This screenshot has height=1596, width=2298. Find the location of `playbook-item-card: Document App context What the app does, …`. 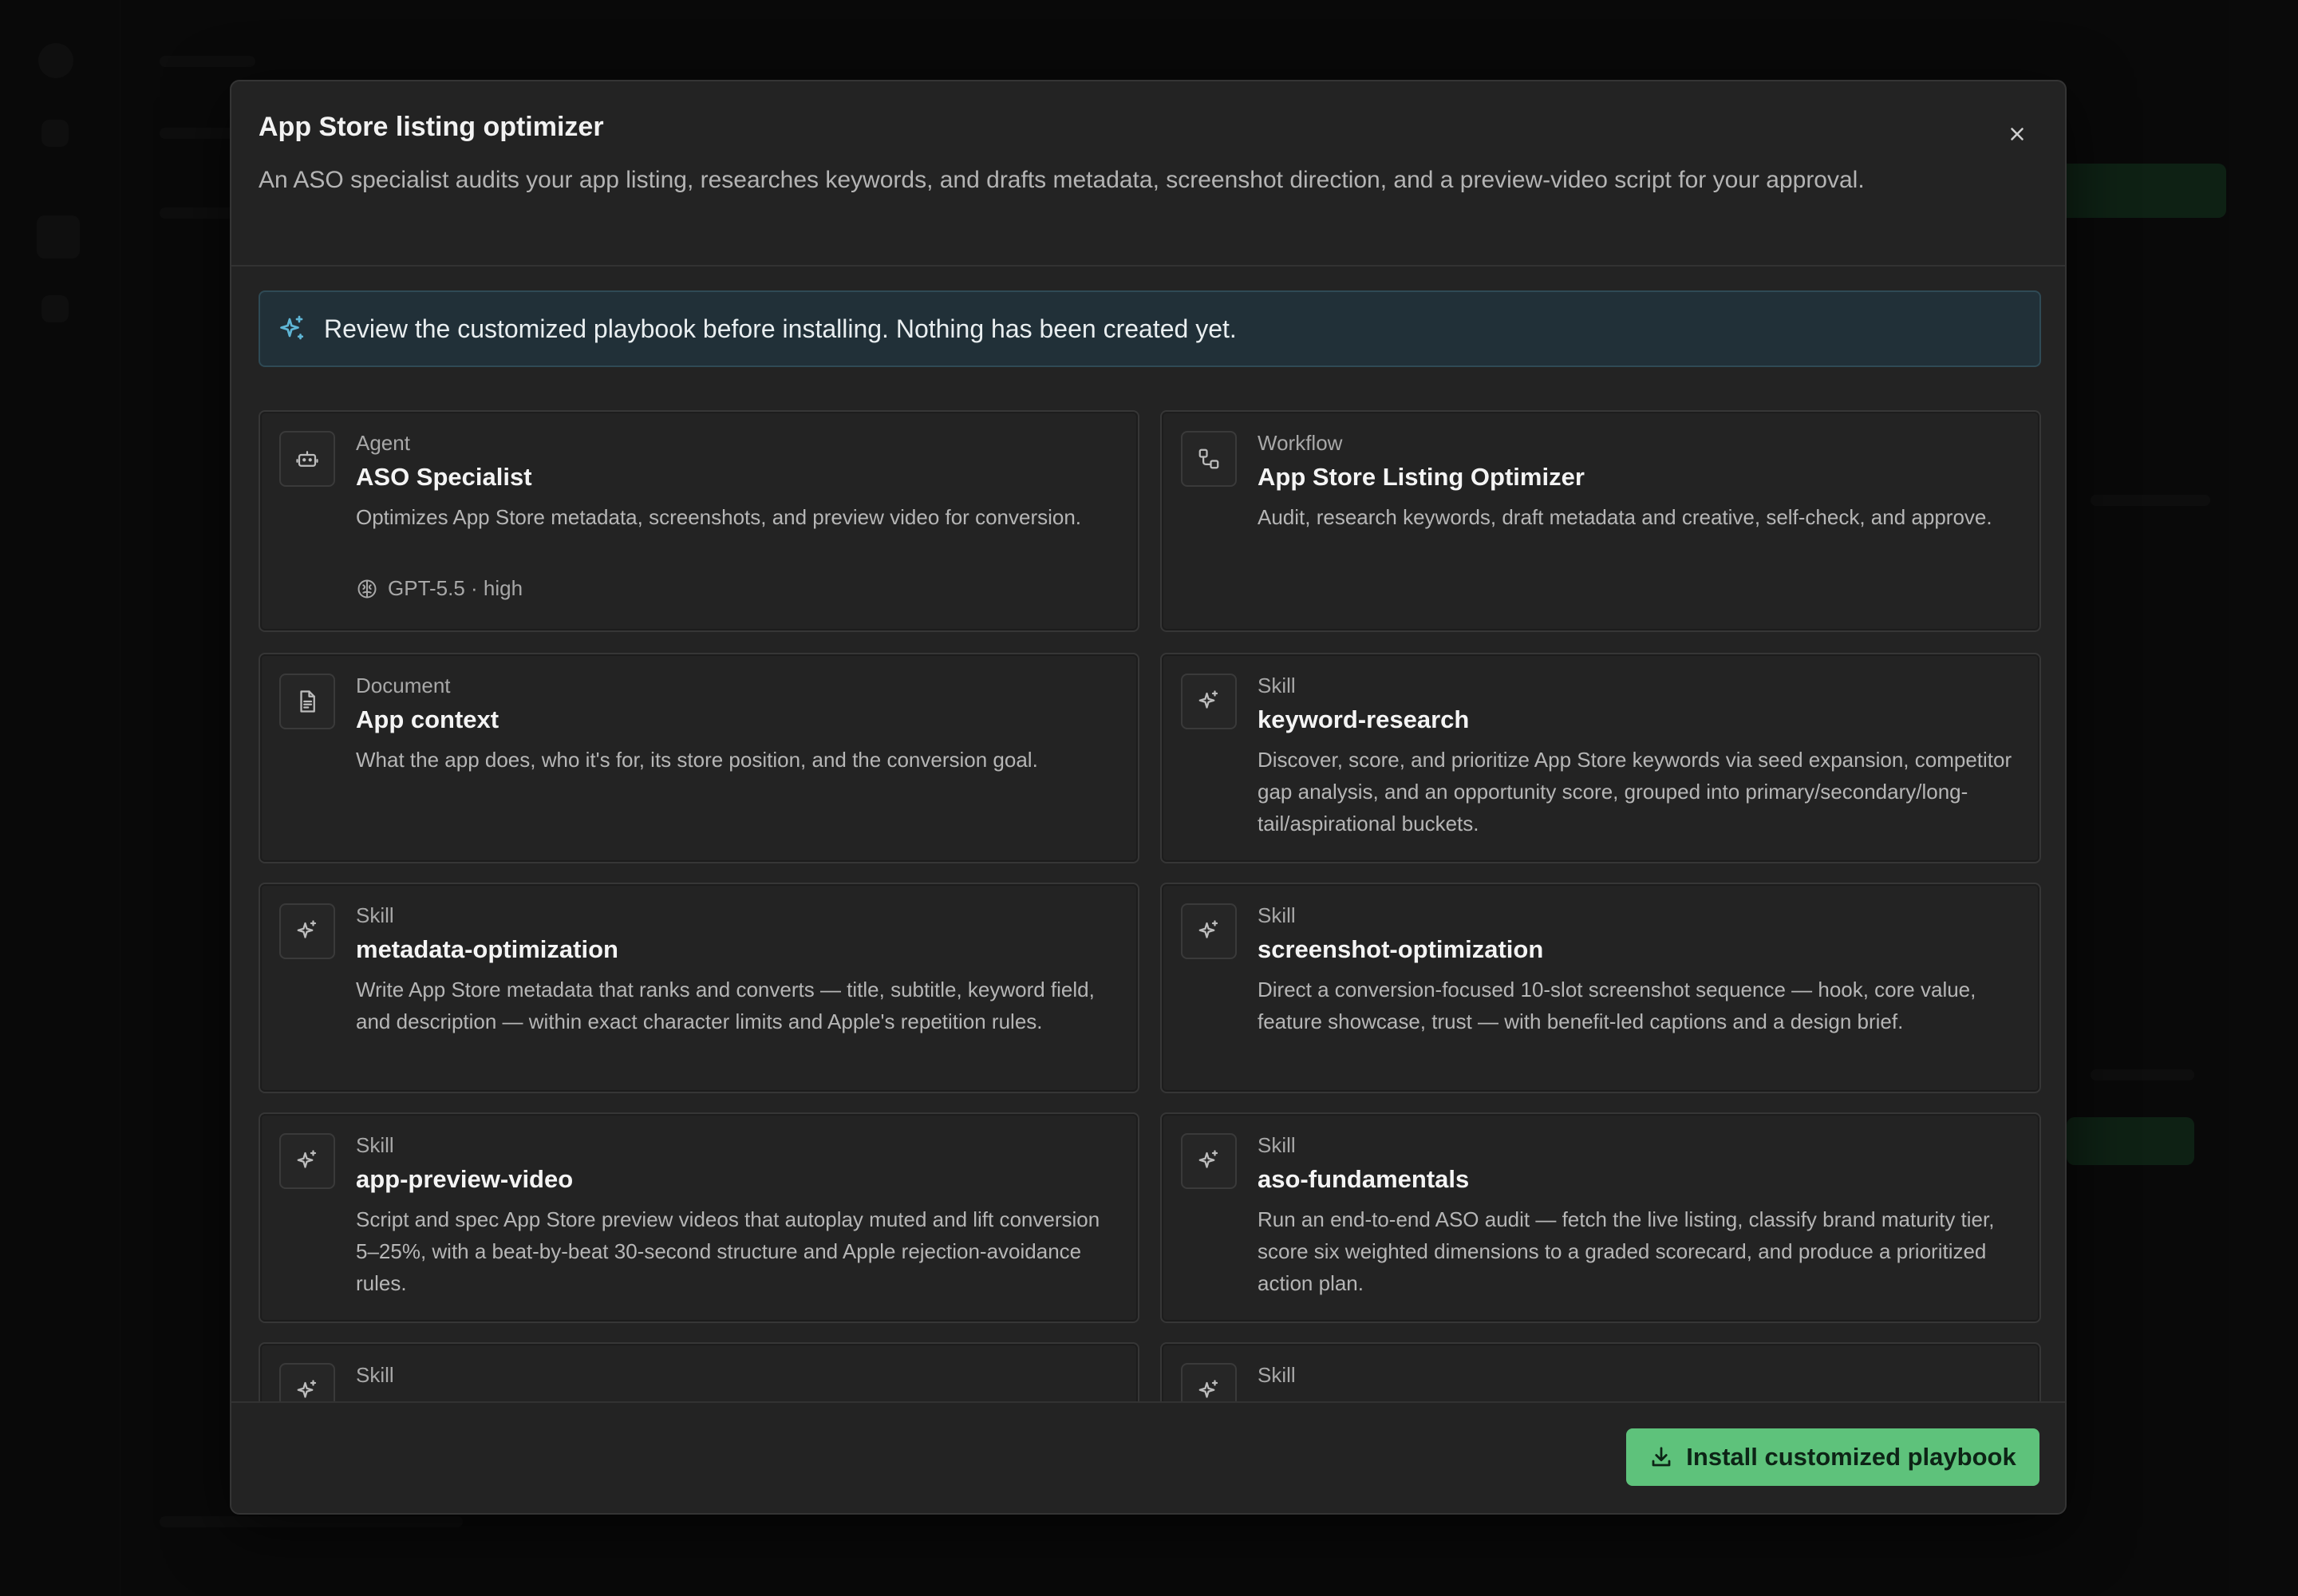

playbook-item-card: Document App context What the app does, … is located at coordinates (699, 758).